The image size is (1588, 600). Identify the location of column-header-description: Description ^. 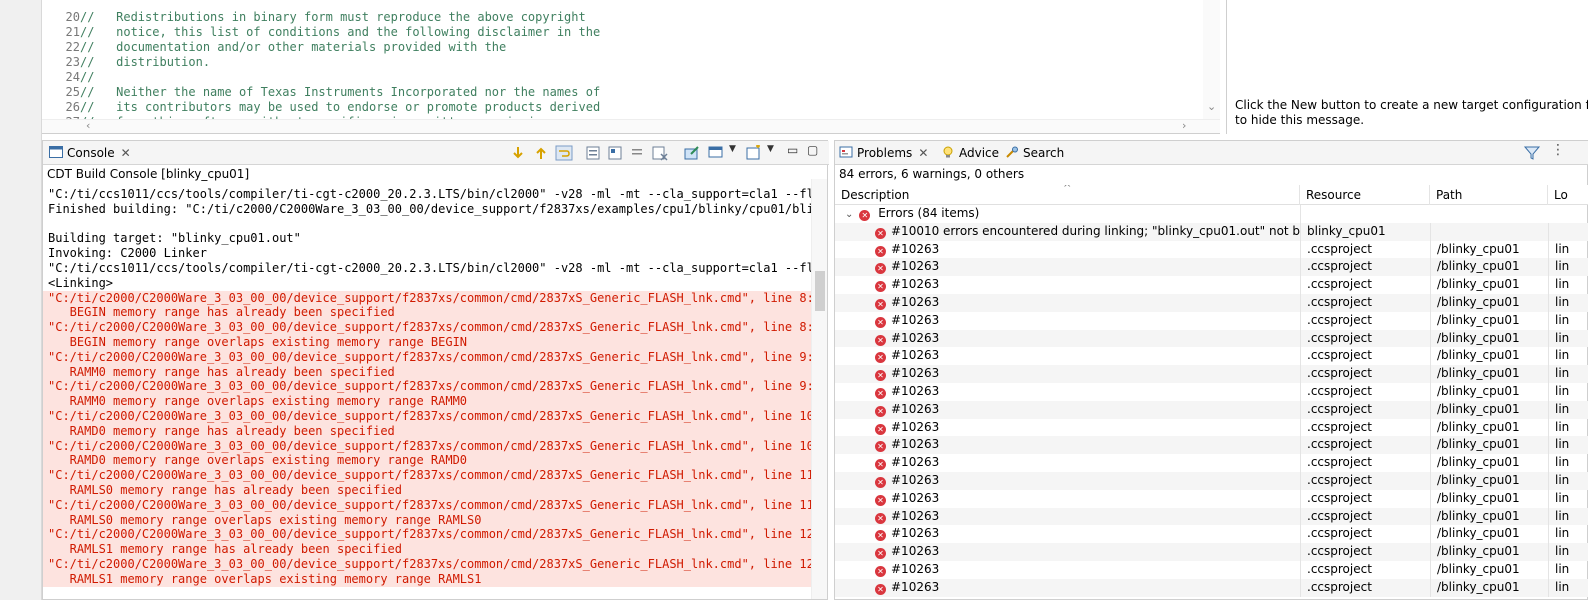
(1067, 195).